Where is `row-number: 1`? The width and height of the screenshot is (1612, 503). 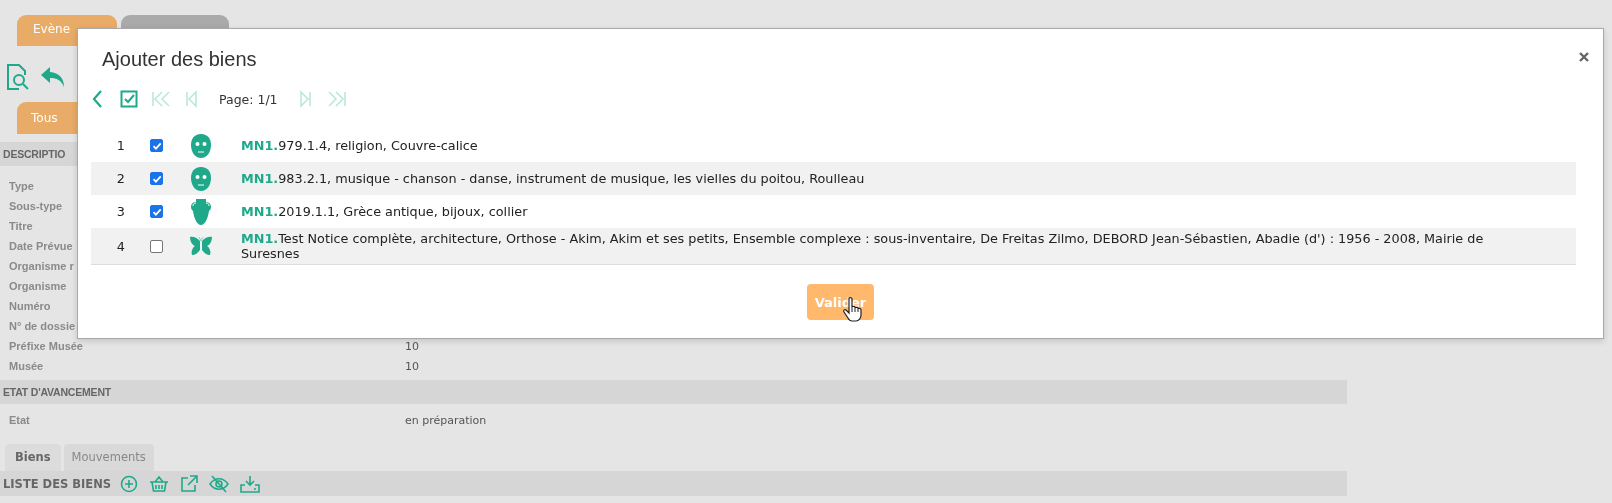 row-number: 1 is located at coordinates (120, 145).